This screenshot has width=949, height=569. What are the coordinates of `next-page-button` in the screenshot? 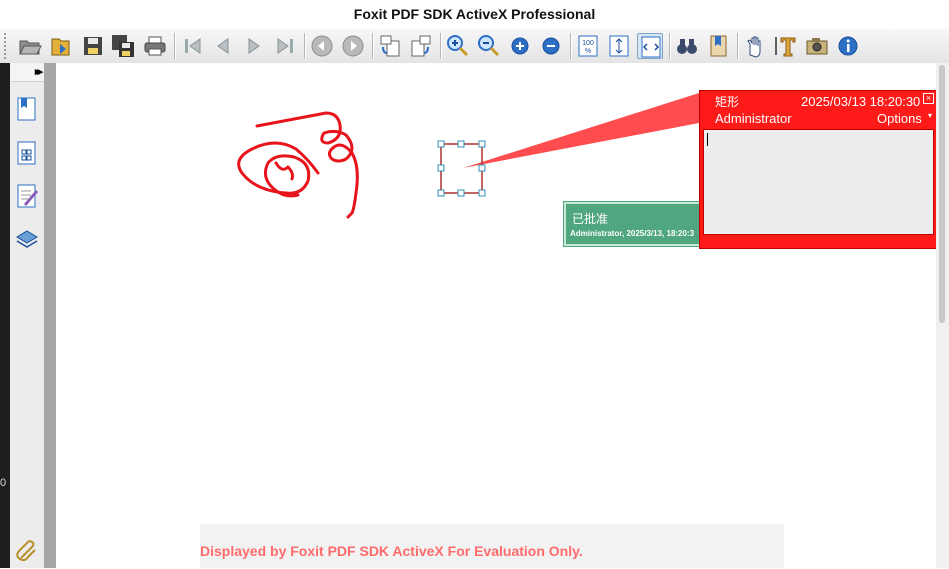 It's located at (254, 46).